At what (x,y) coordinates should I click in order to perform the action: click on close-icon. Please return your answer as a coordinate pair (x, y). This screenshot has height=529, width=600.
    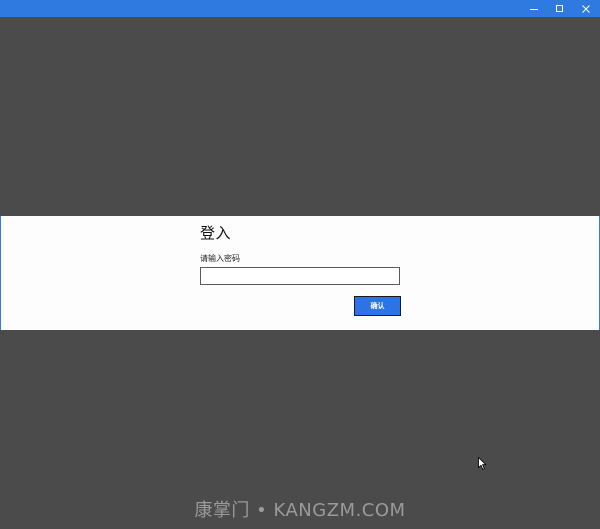
    Looking at the image, I should click on (586, 8).